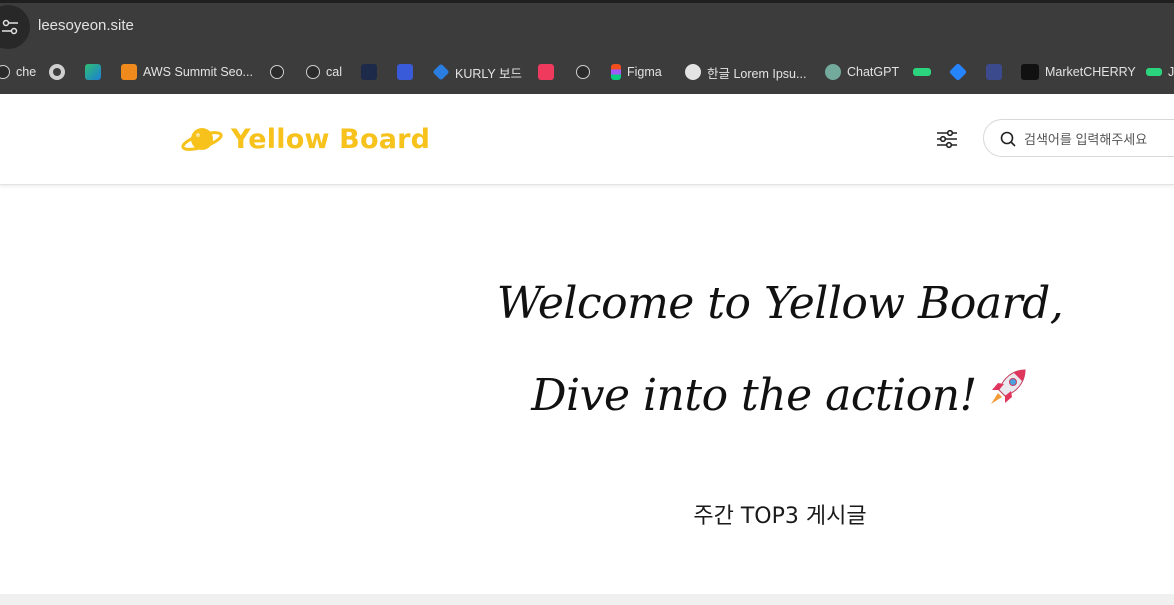 The height and width of the screenshot is (605, 1174). I want to click on filter-button, so click(947, 139).